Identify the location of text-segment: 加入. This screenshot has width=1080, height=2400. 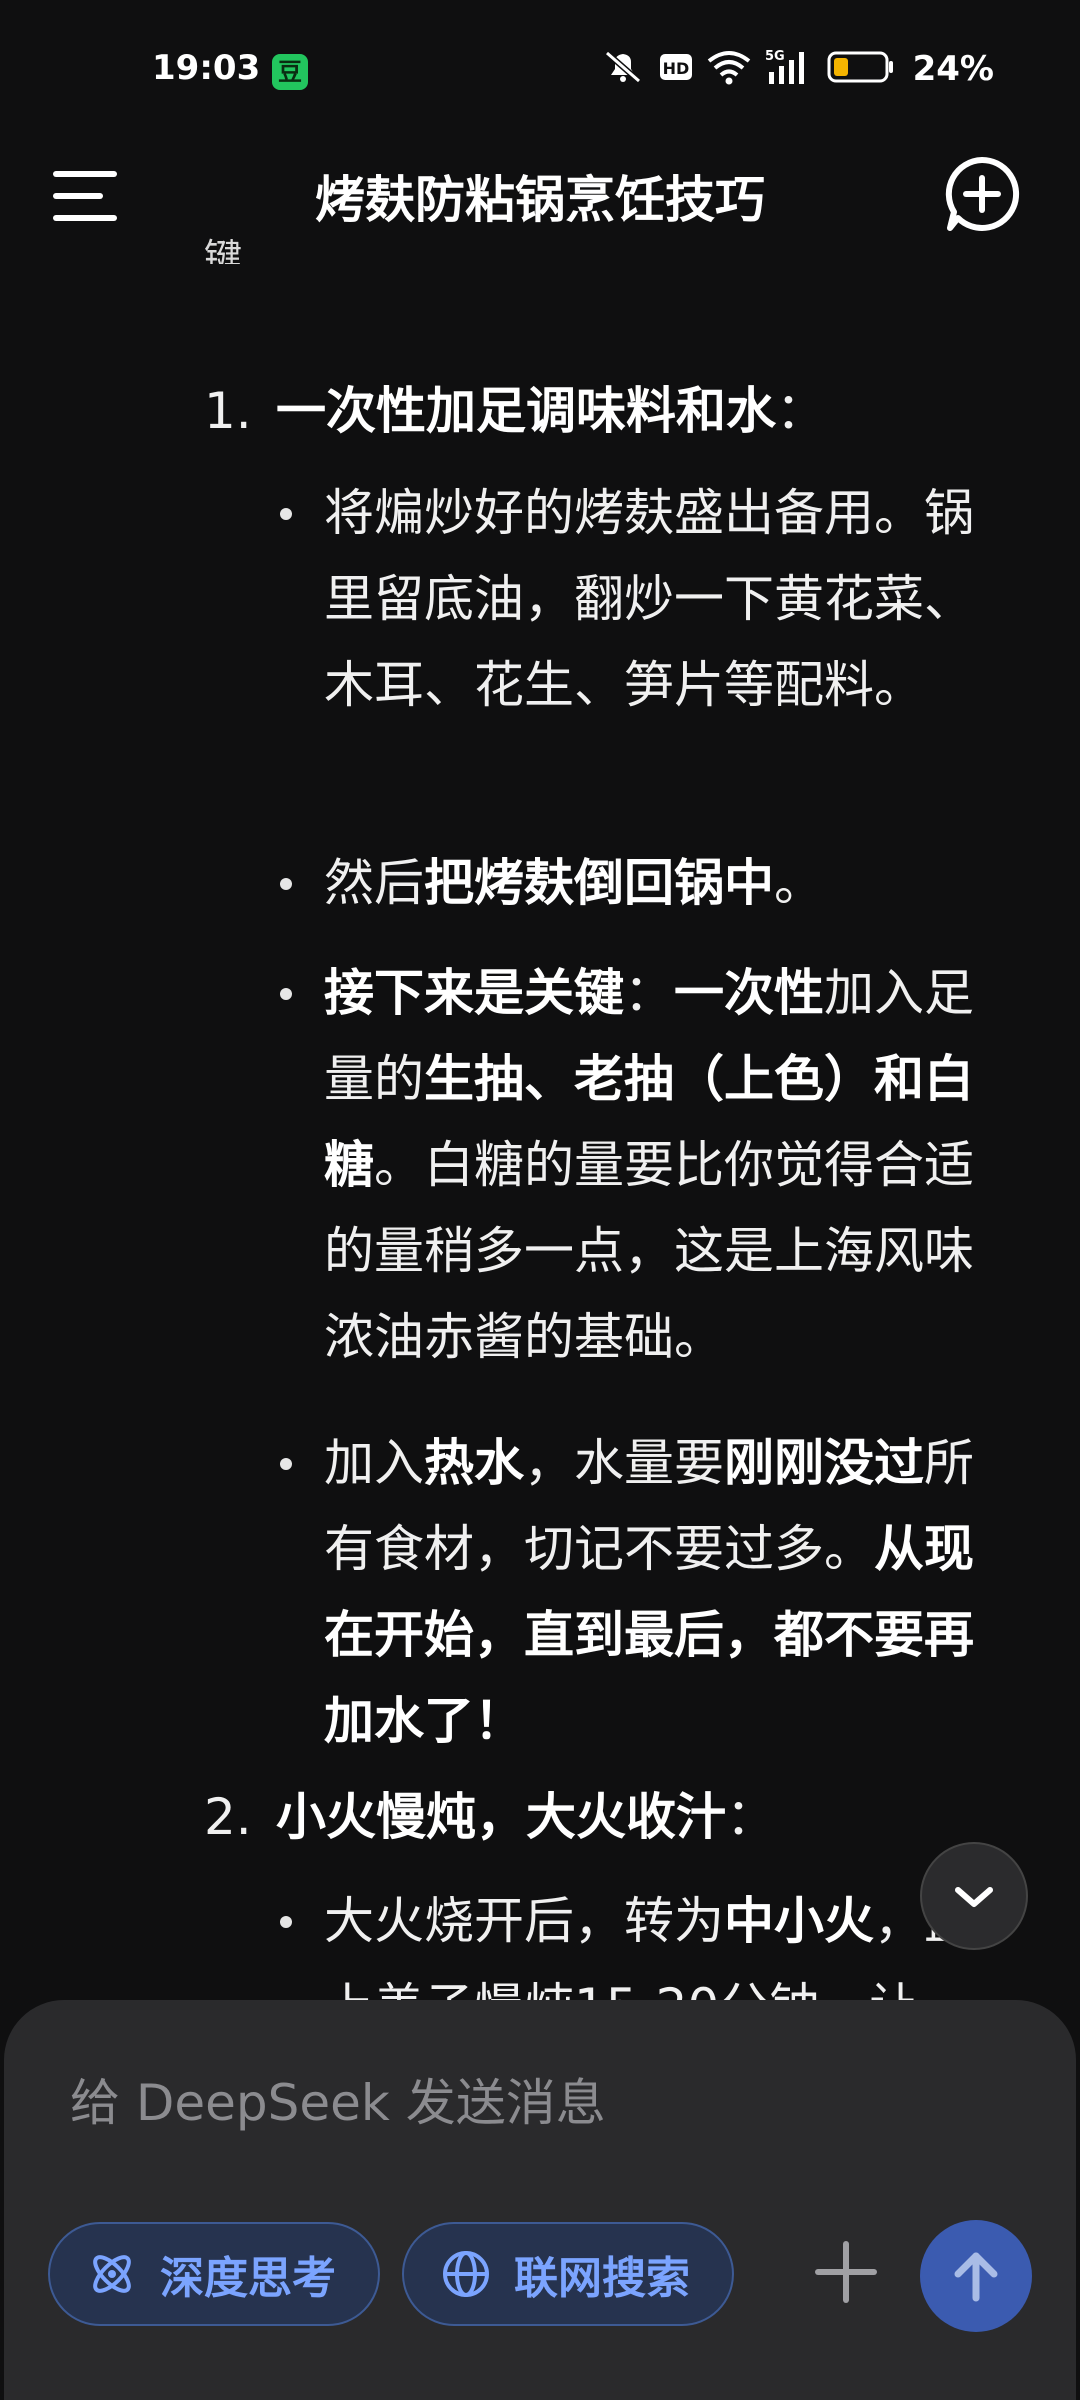
(374, 1463).